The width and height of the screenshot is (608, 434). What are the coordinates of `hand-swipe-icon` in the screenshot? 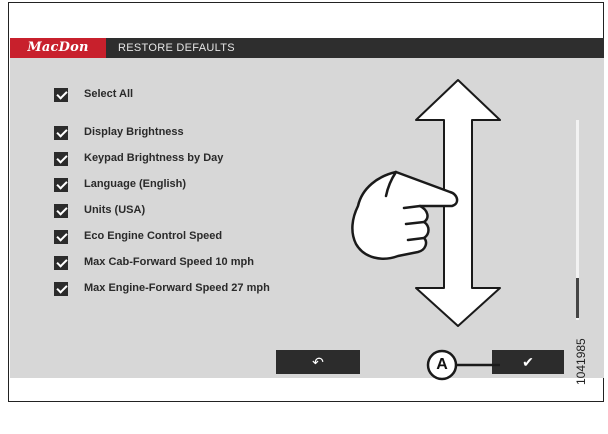 It's located at (405, 215).